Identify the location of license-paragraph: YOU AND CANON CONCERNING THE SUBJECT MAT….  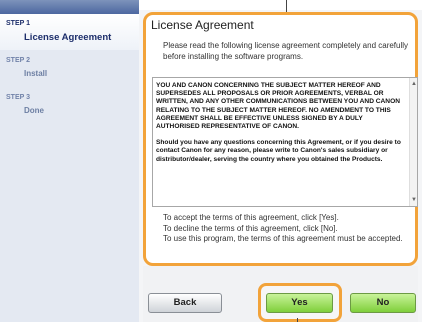
(278, 106).